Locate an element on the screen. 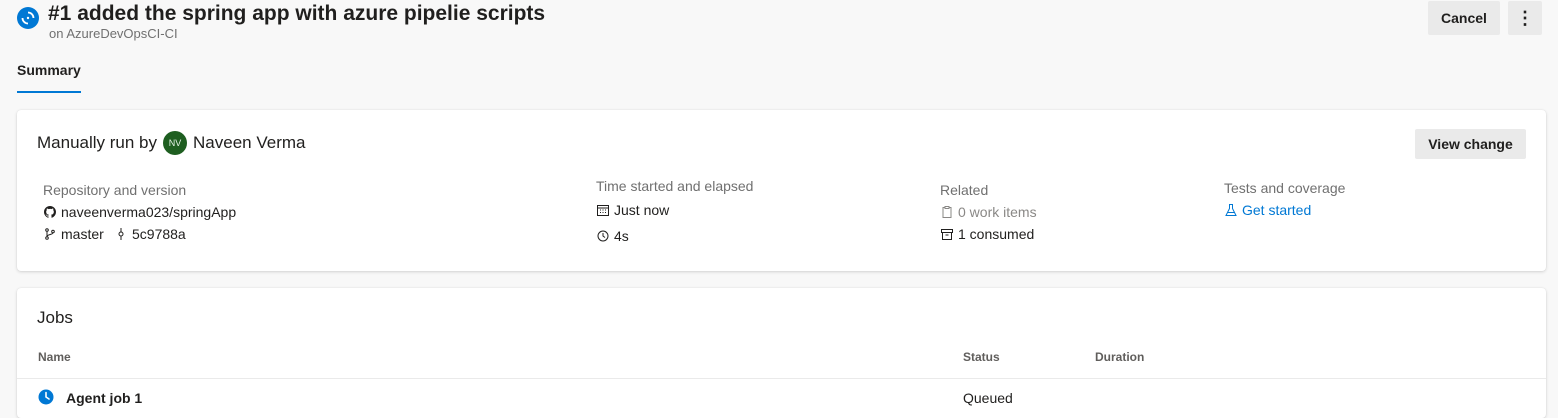  table-row: Agent job 1 Queued is located at coordinates (781, 397).